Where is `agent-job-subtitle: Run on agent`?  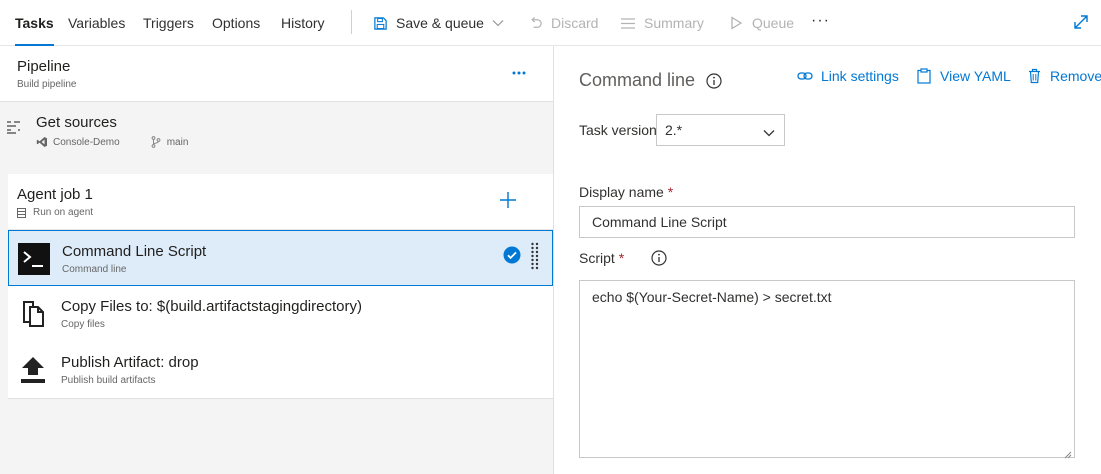
agent-job-subtitle: Run on agent is located at coordinates (55, 212).